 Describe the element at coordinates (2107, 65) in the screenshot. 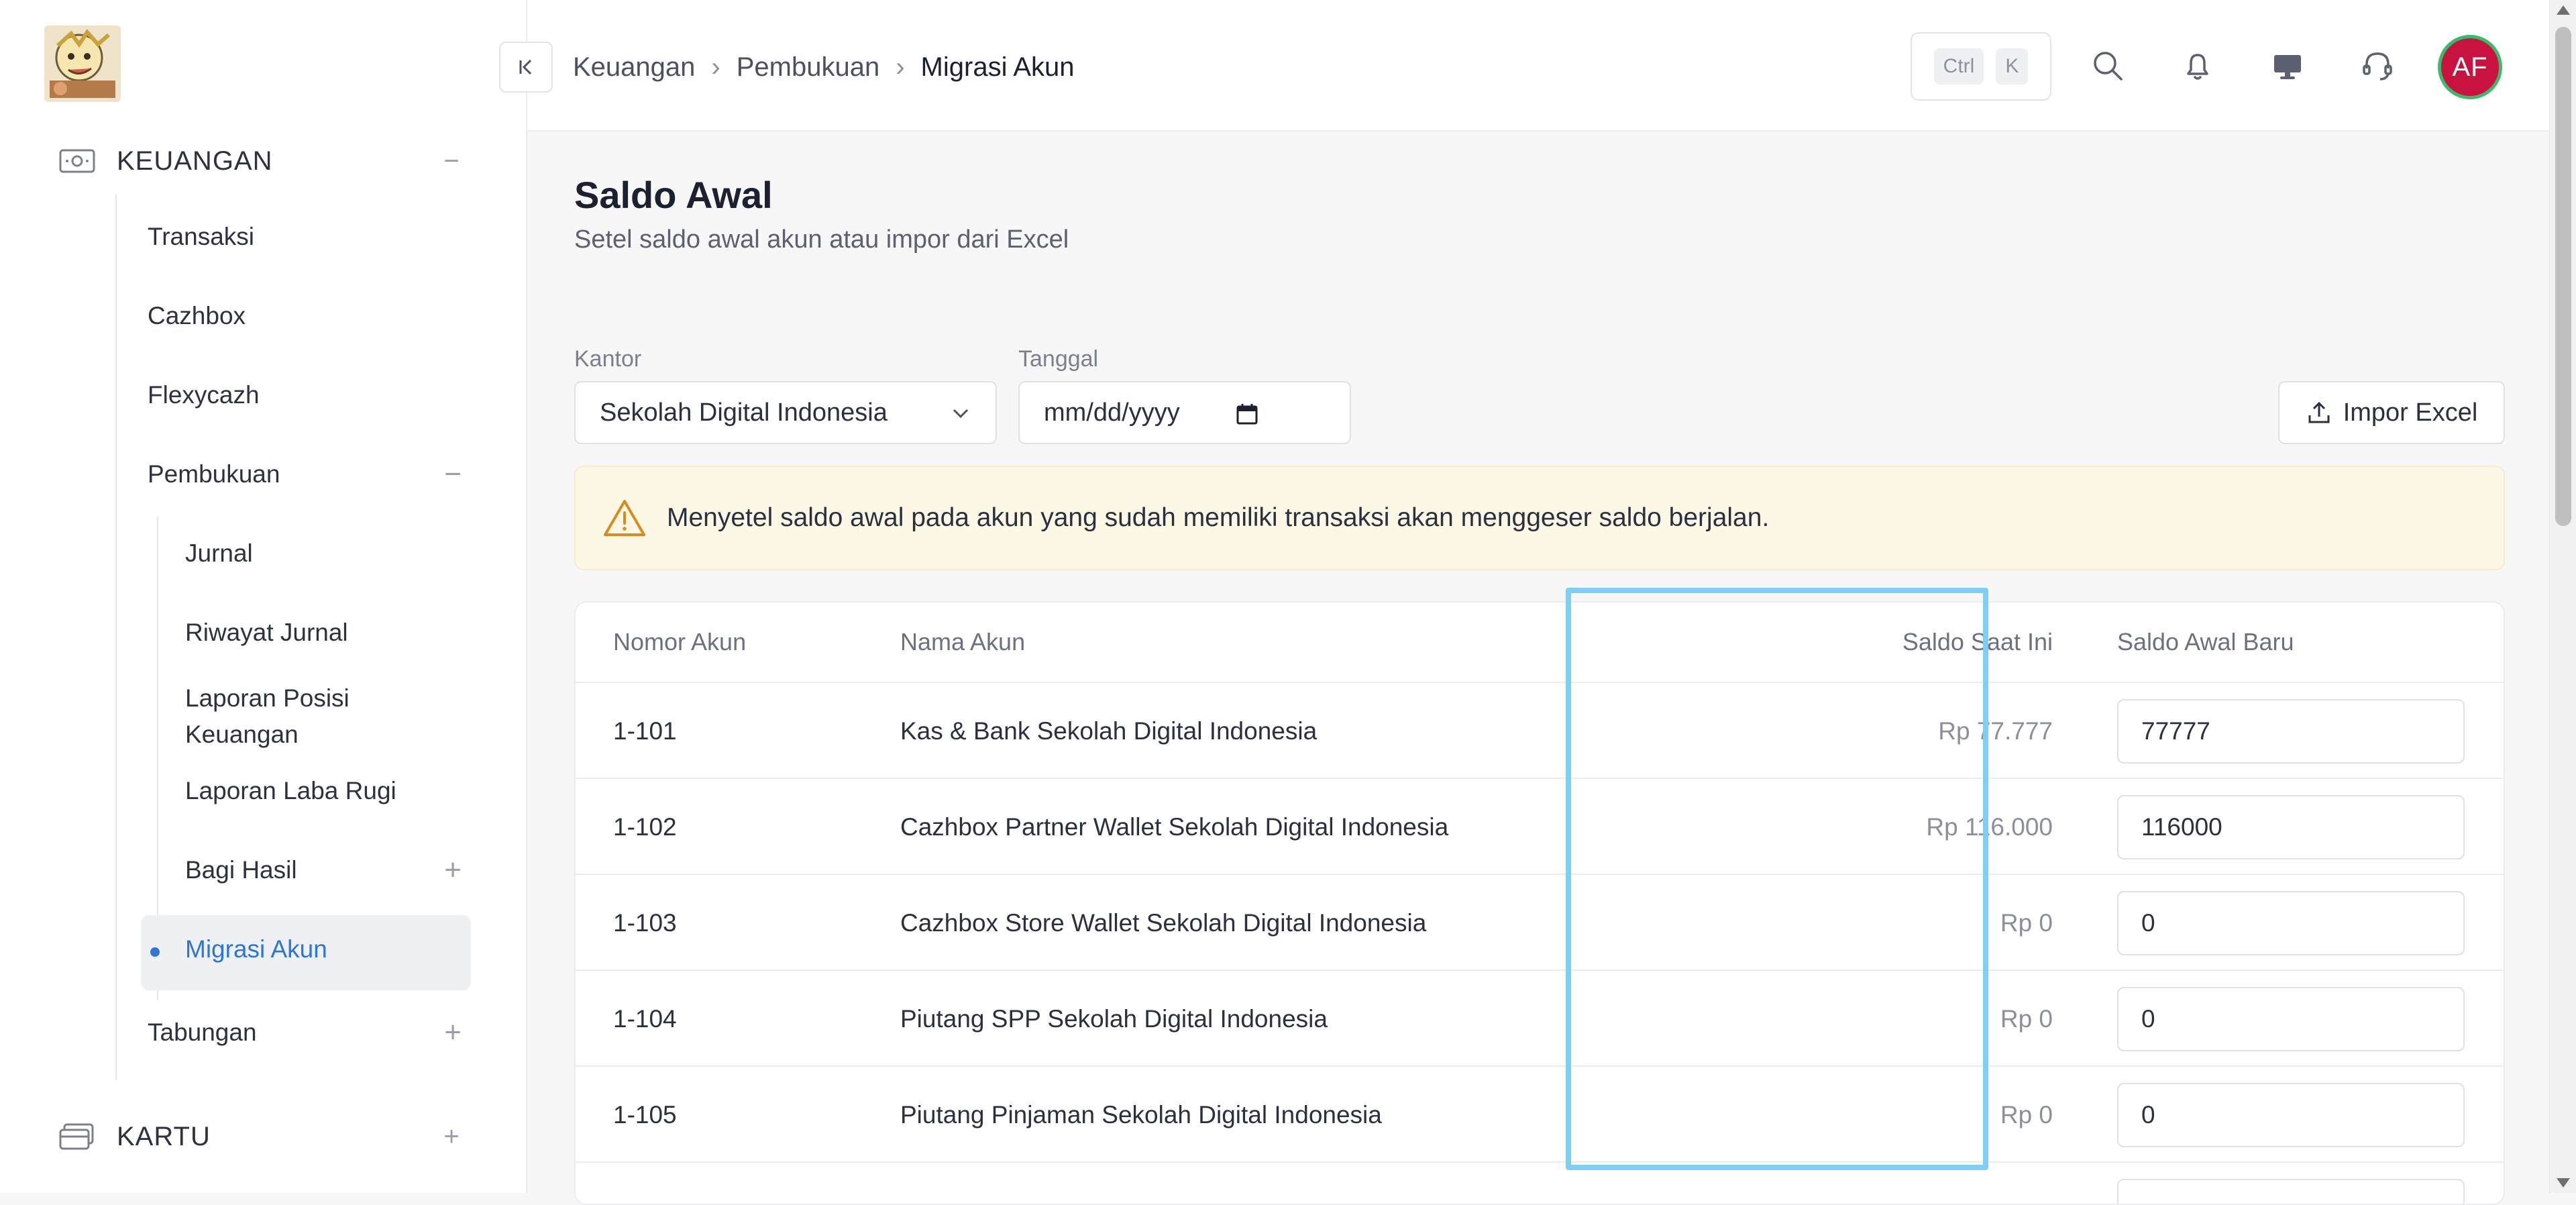

I see `search-icon` at that location.